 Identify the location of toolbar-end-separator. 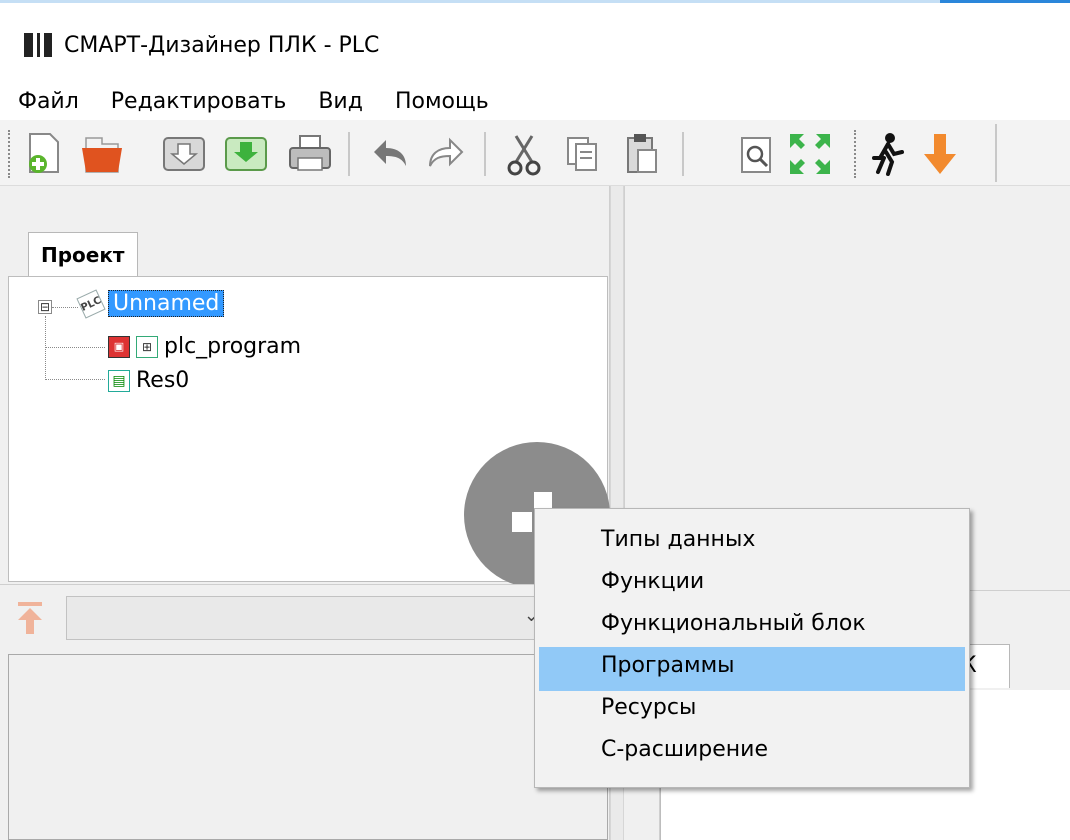
(996, 153).